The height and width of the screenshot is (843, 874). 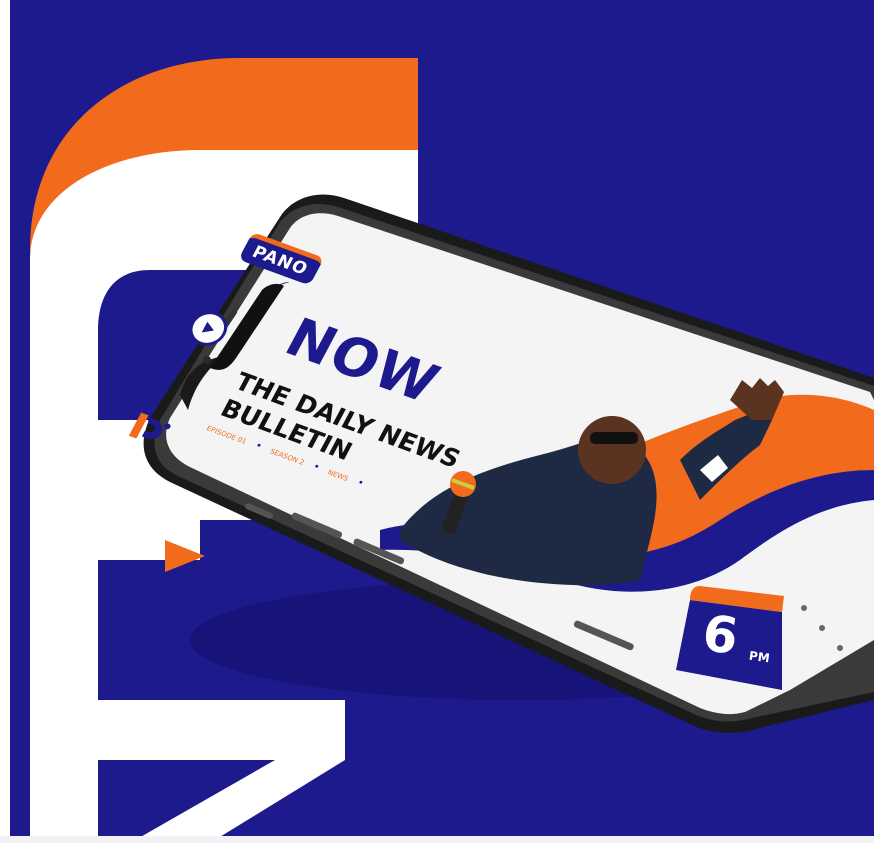 What do you see at coordinates (338, 475) in the screenshot?
I see `category-label: NEWS` at bounding box center [338, 475].